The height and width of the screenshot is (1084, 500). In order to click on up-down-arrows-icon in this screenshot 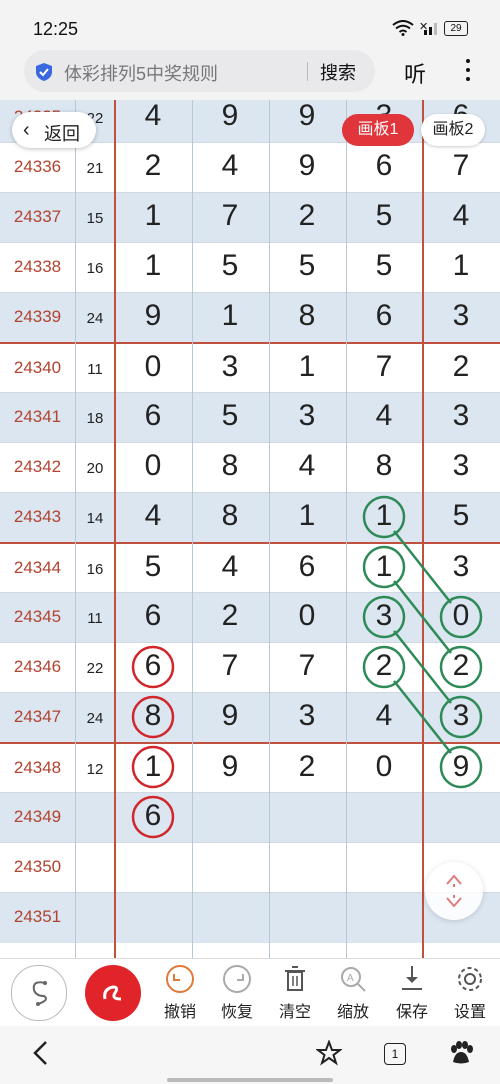, I will do `click(454, 891)`.